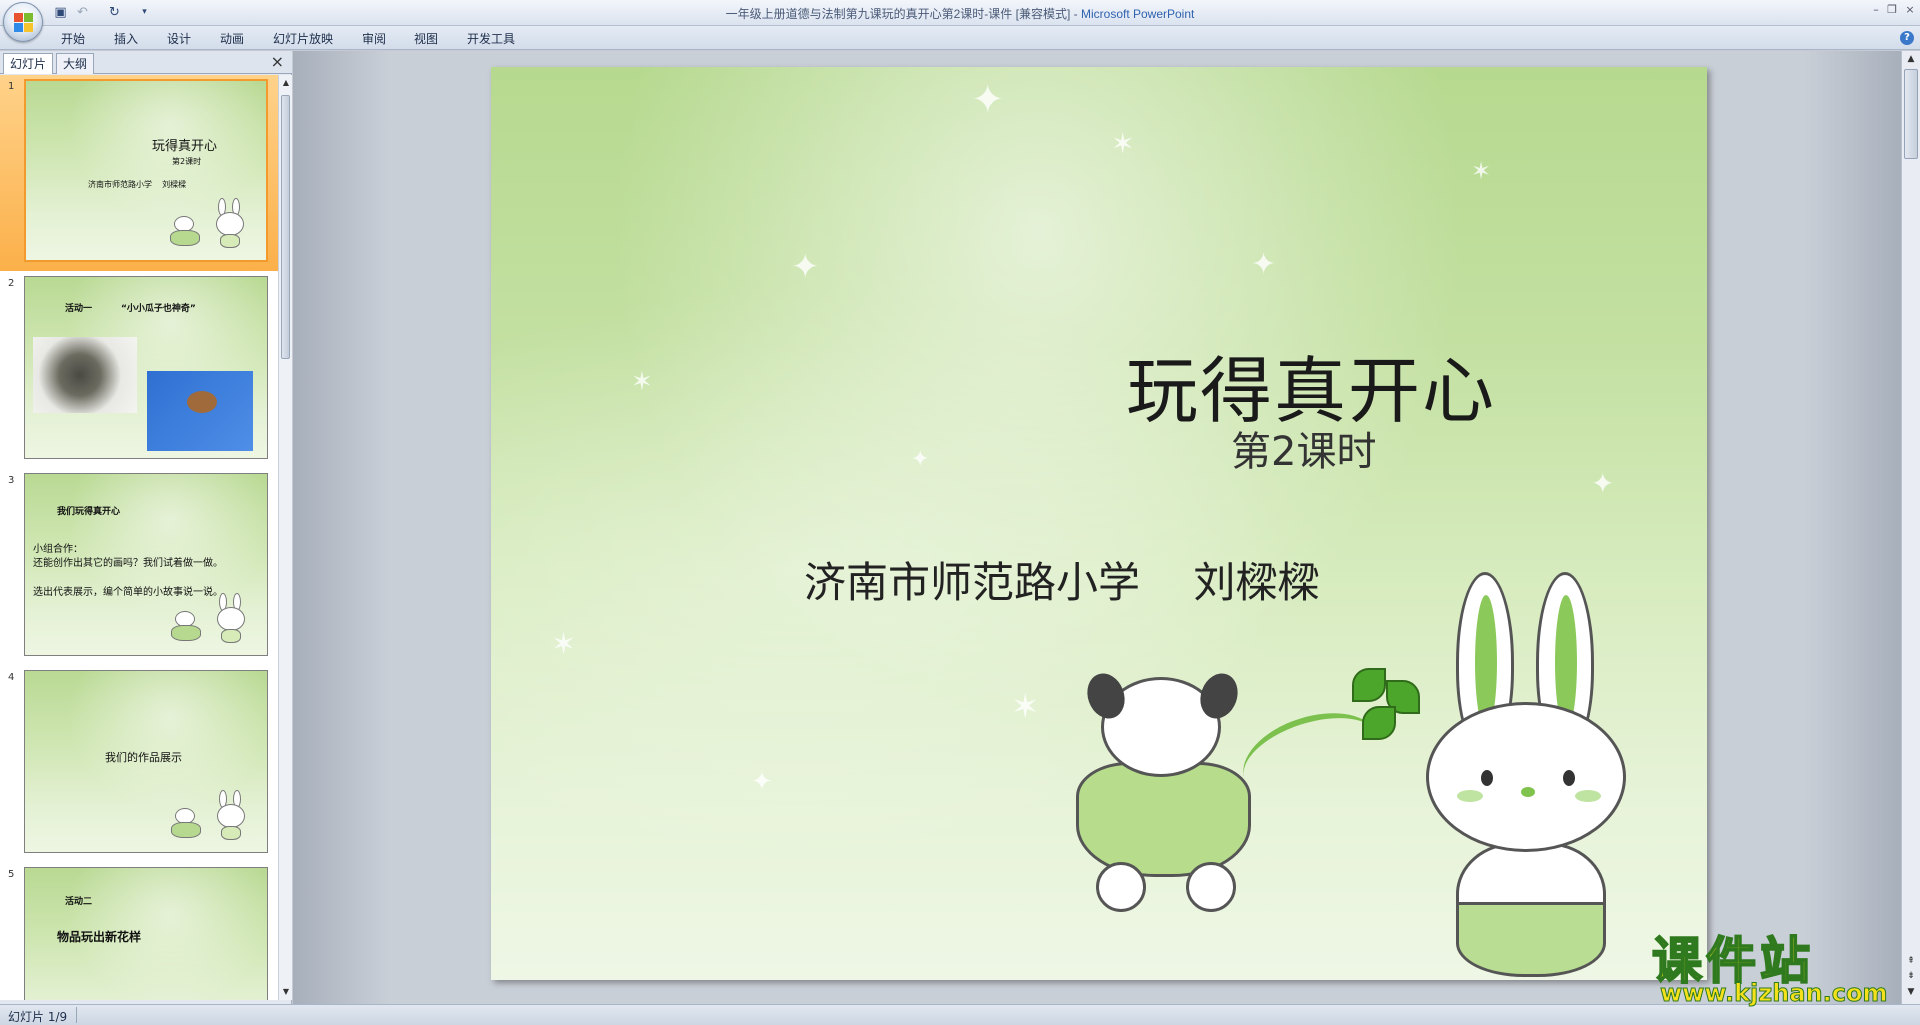 The image size is (1920, 1025). Describe the element at coordinates (76, 1015) in the screenshot. I see `status-divider` at that location.